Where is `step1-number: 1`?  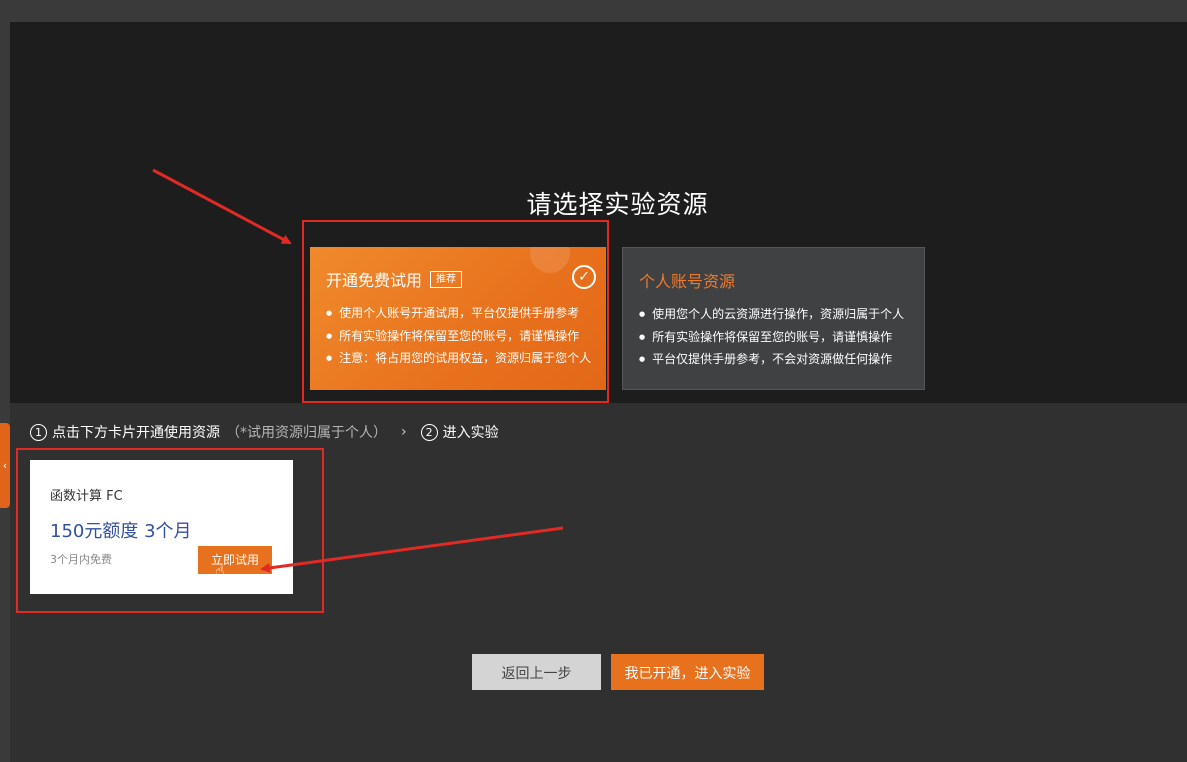 step1-number: 1 is located at coordinates (38, 432).